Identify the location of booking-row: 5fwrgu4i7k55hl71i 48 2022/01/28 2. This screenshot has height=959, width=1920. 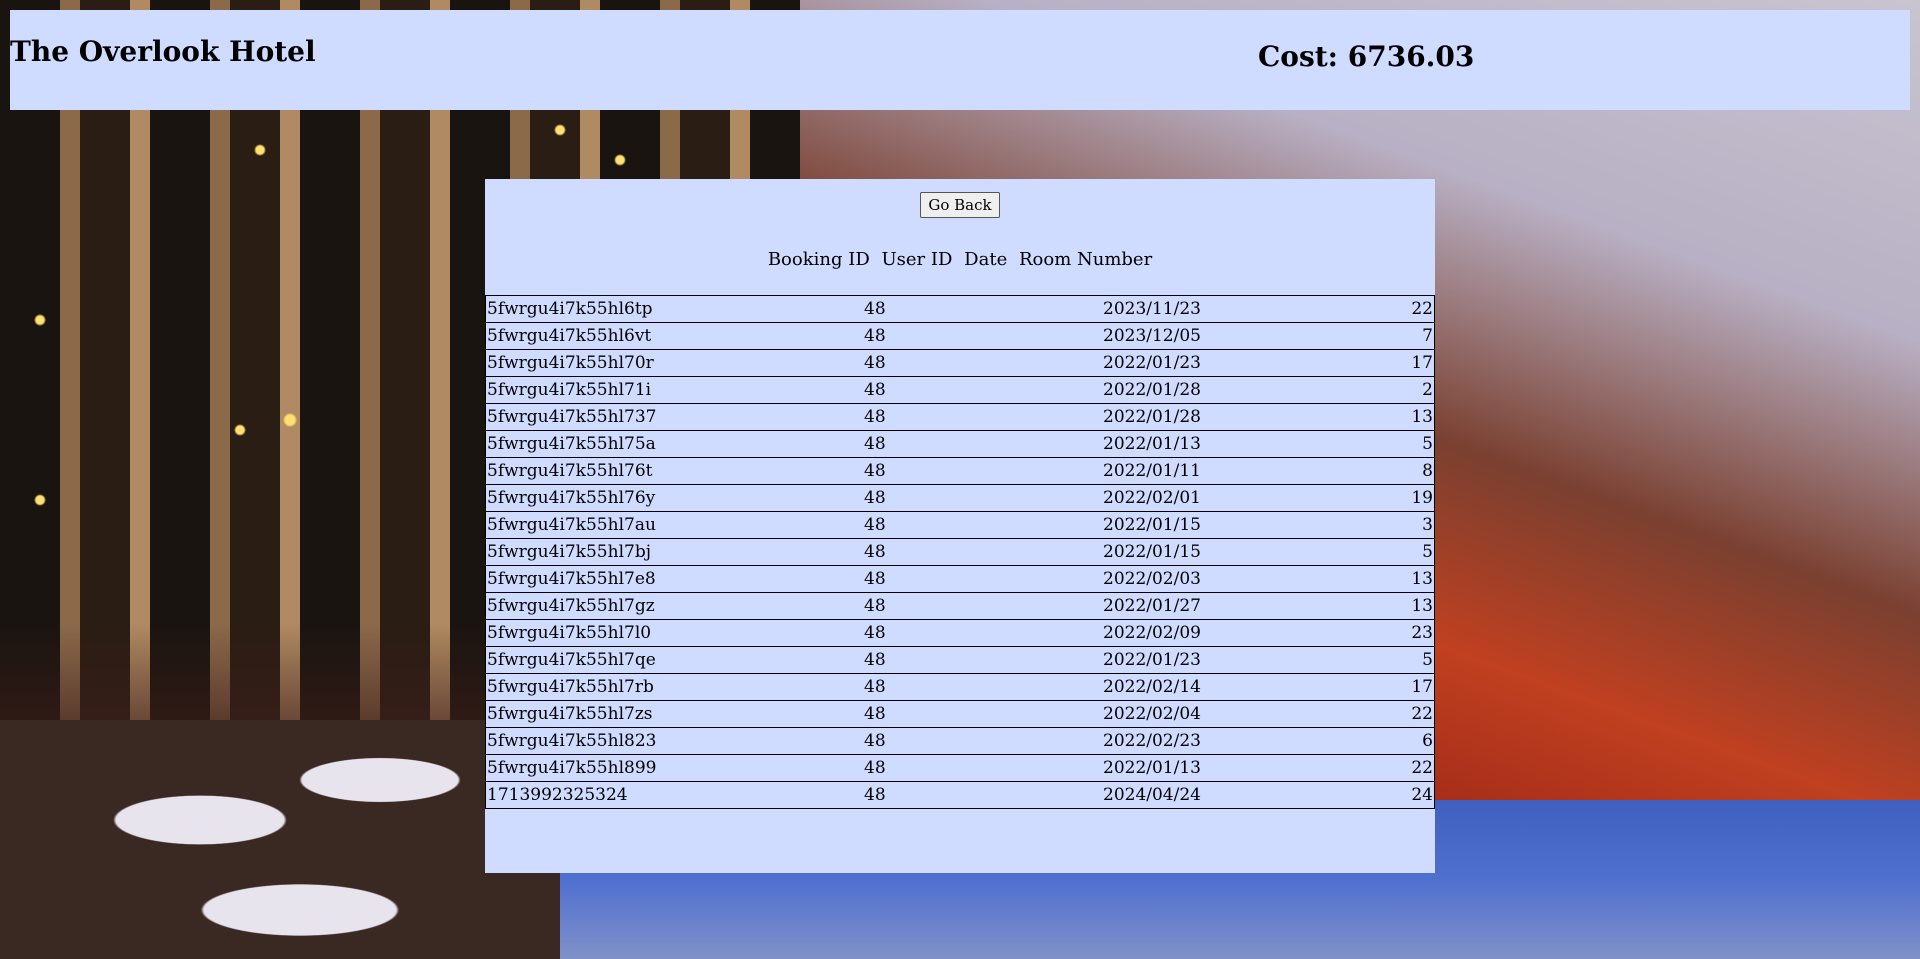
(960, 389).